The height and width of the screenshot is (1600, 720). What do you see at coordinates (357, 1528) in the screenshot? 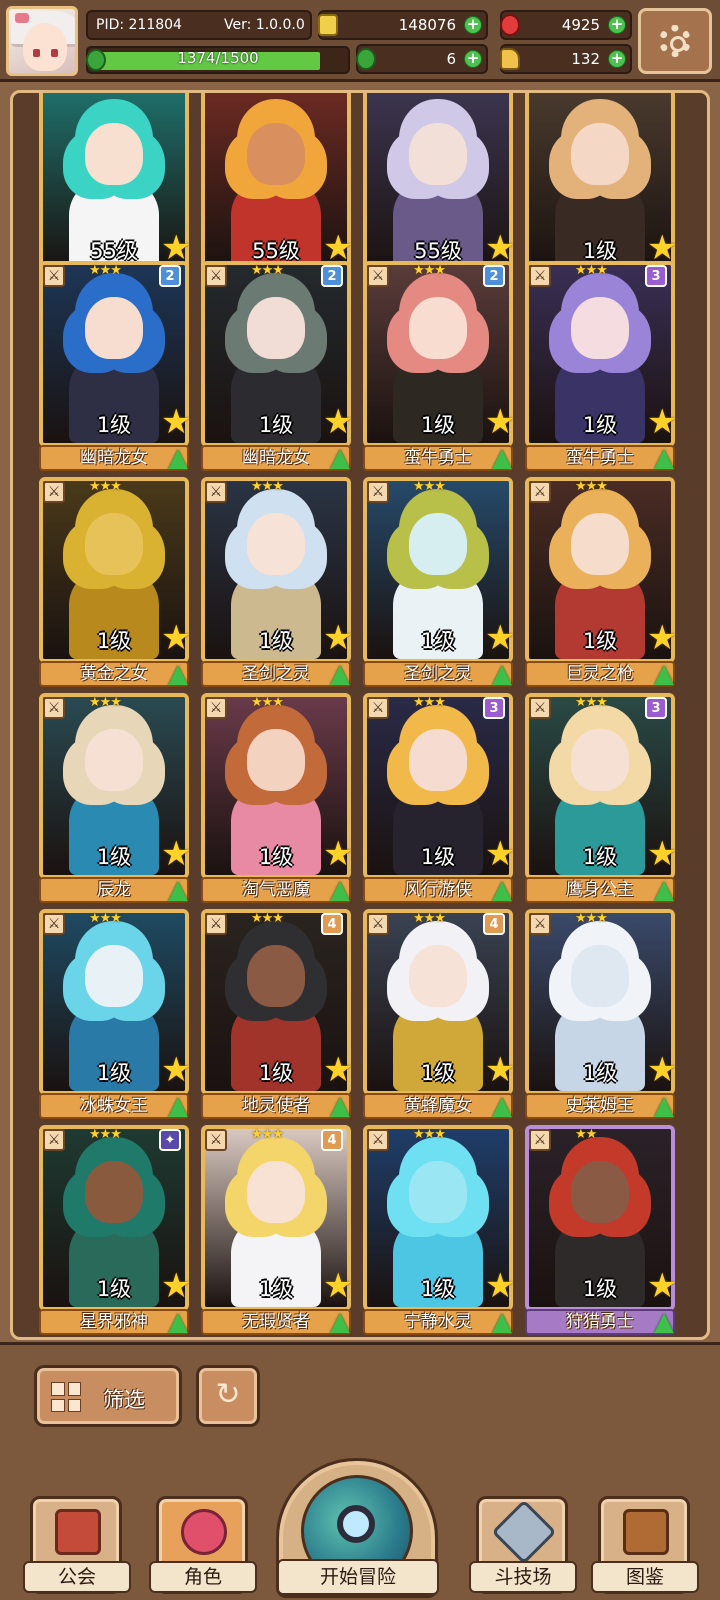
I see `start-adventure-button: 开始冒险` at bounding box center [357, 1528].